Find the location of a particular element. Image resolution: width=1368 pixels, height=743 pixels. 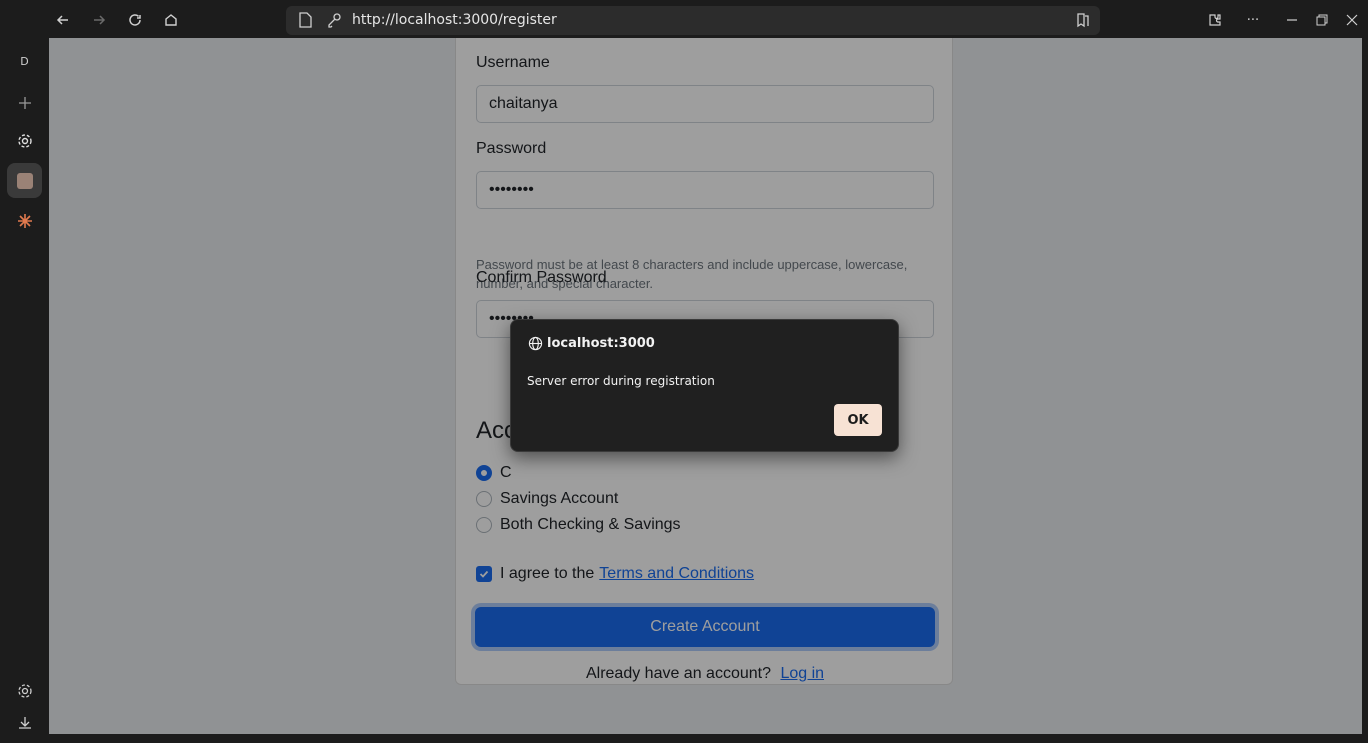

ok-button: OK is located at coordinates (858, 420).